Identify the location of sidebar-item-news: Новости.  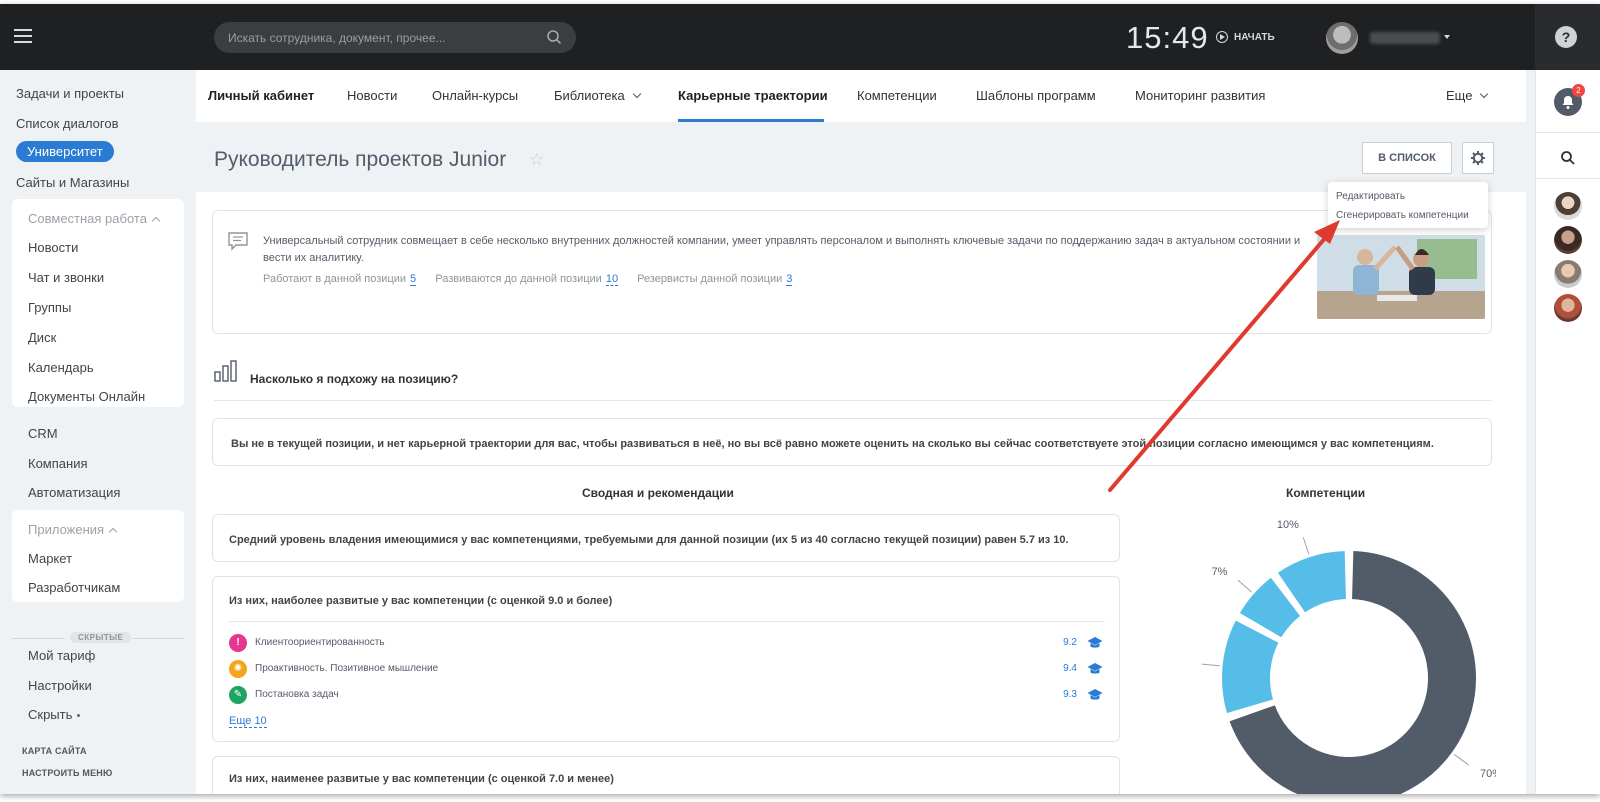
(53, 247).